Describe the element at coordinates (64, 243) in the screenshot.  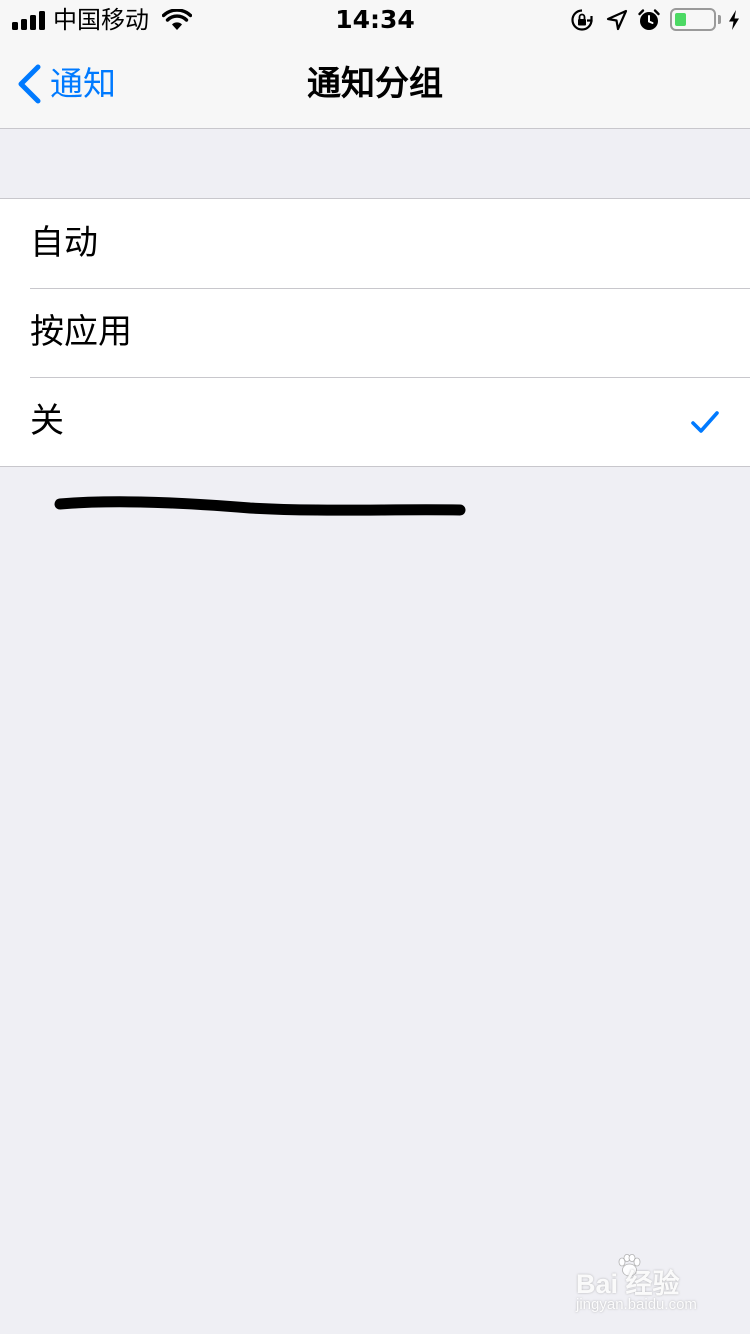
I see `option-label: 自动` at that location.